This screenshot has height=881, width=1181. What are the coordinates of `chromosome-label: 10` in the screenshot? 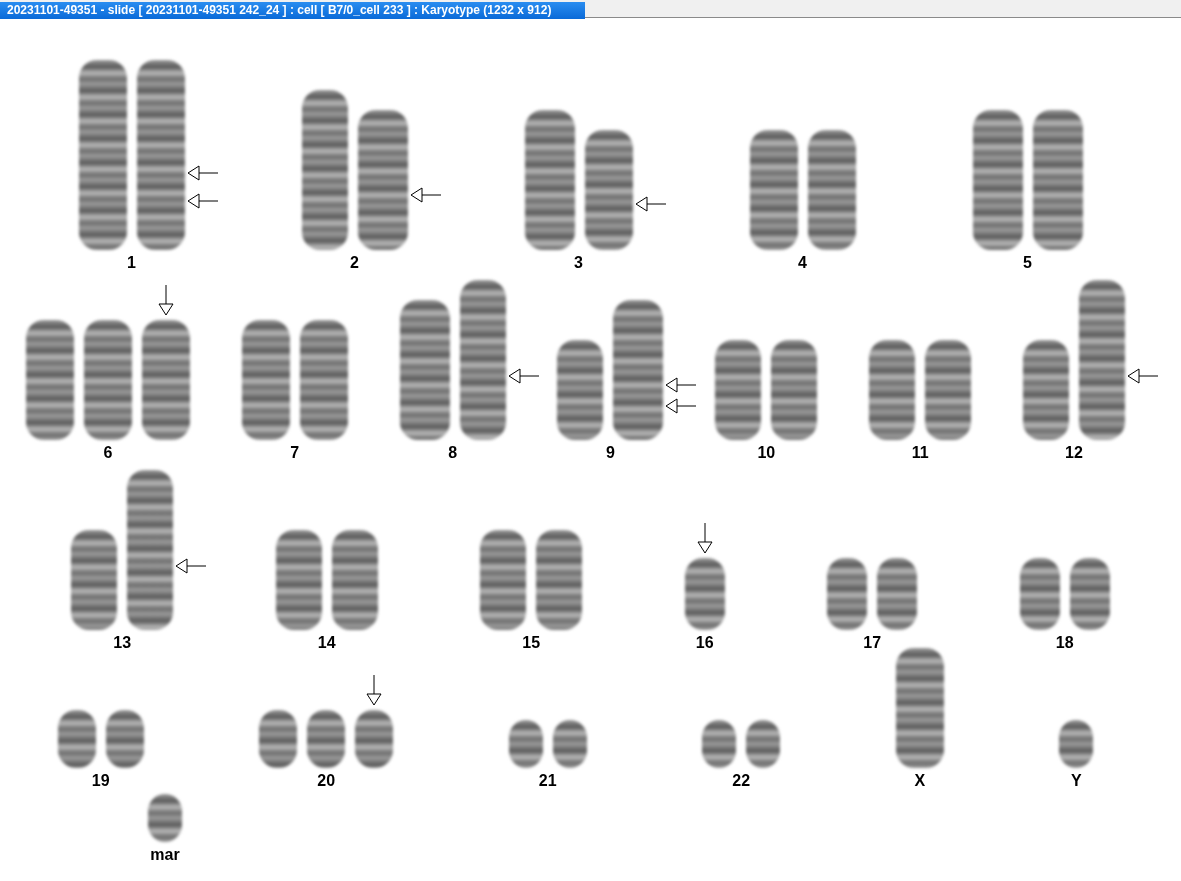 It's located at (766, 453).